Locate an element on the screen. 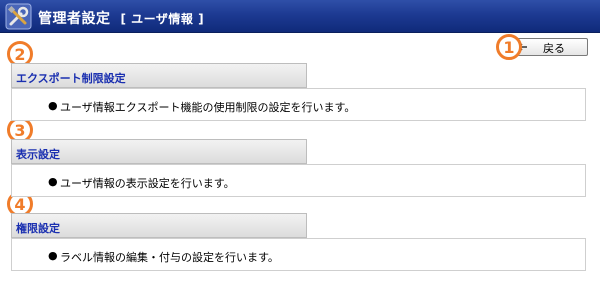 This screenshot has height=283, width=600. title-bar: 管理者設定 [ ユーザ情報 ] is located at coordinates (300, 16).